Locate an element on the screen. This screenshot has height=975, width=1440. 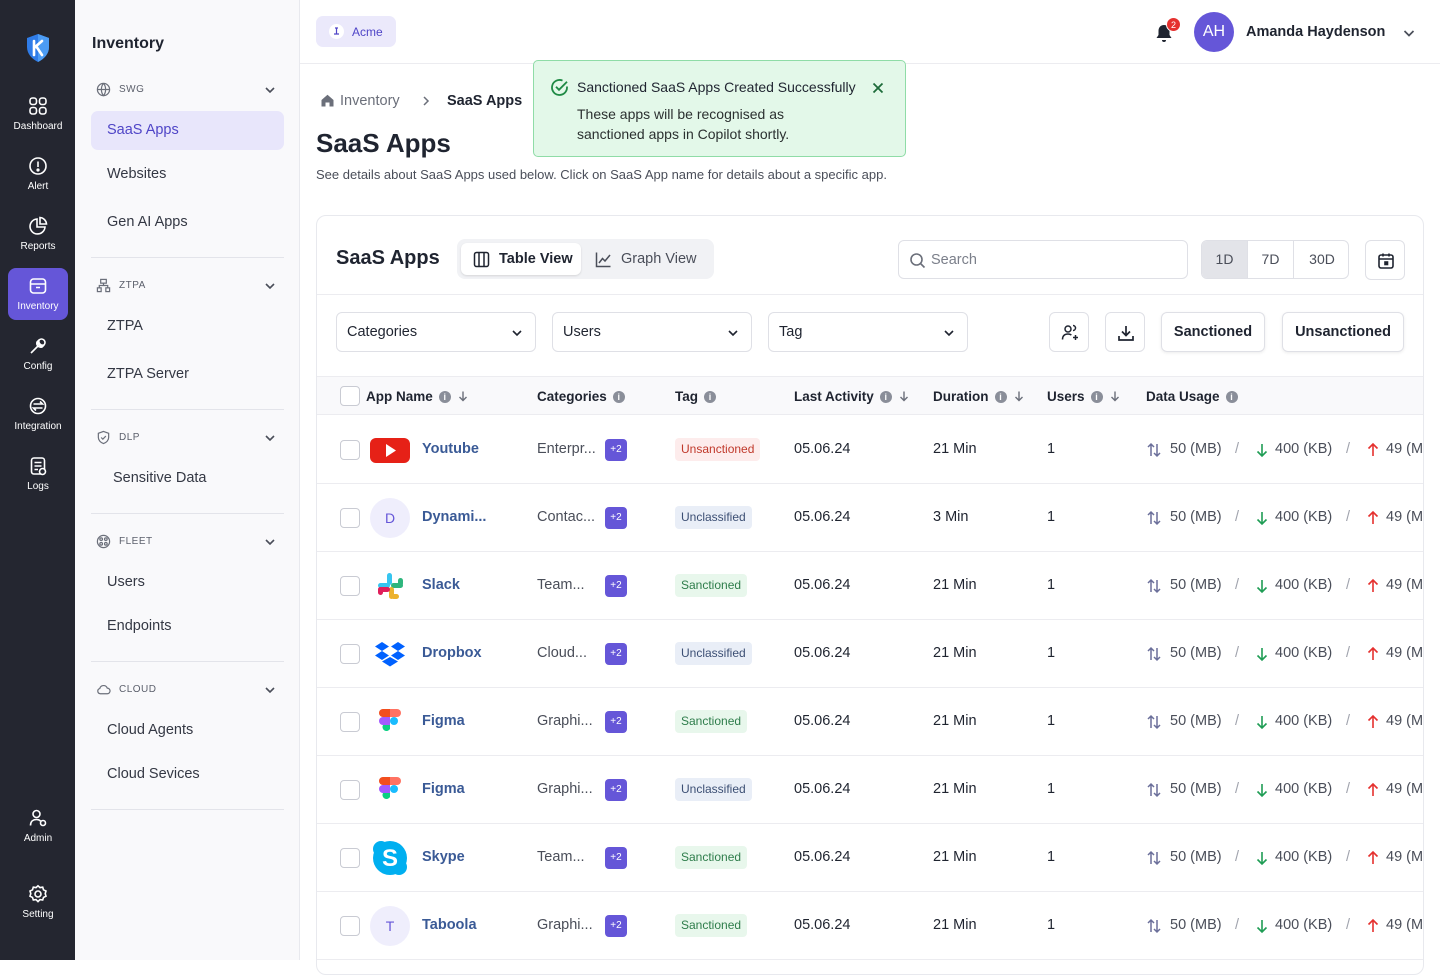
categories-dropdown: Categories is located at coordinates (436, 332).